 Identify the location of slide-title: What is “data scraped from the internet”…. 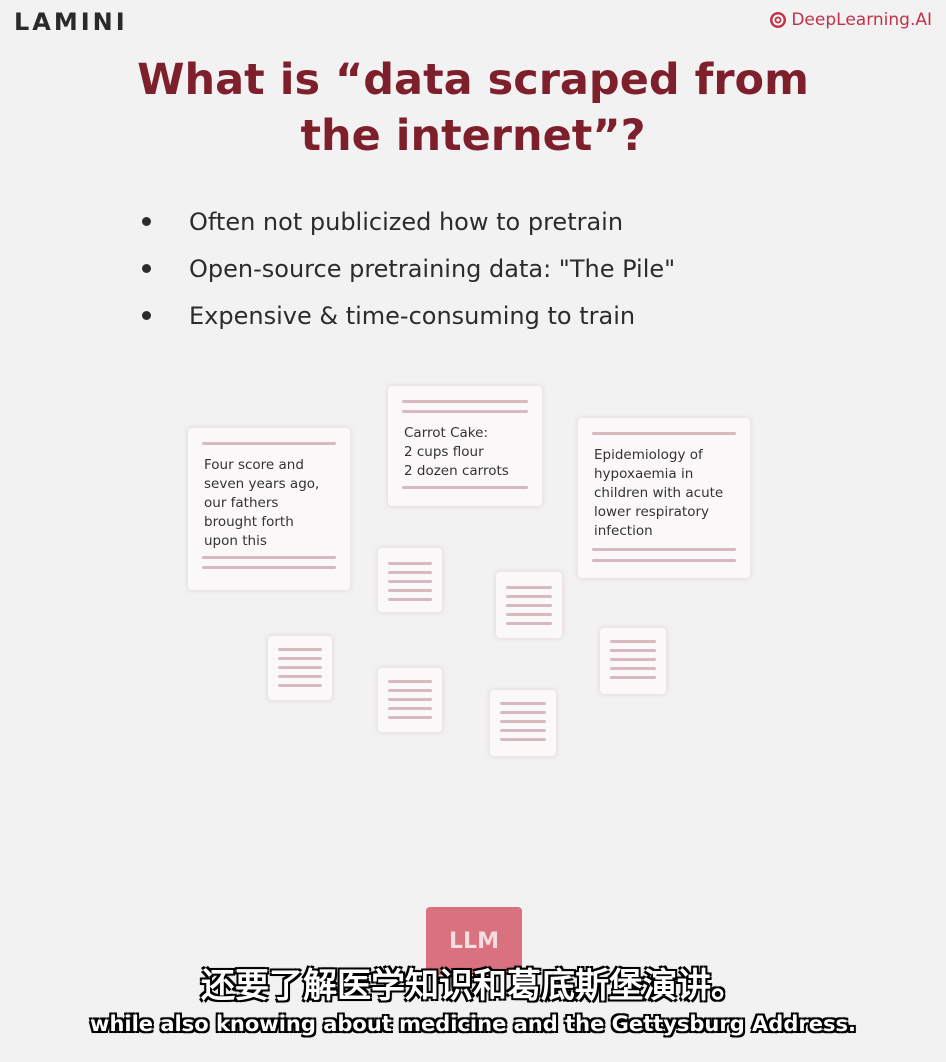
(473, 108).